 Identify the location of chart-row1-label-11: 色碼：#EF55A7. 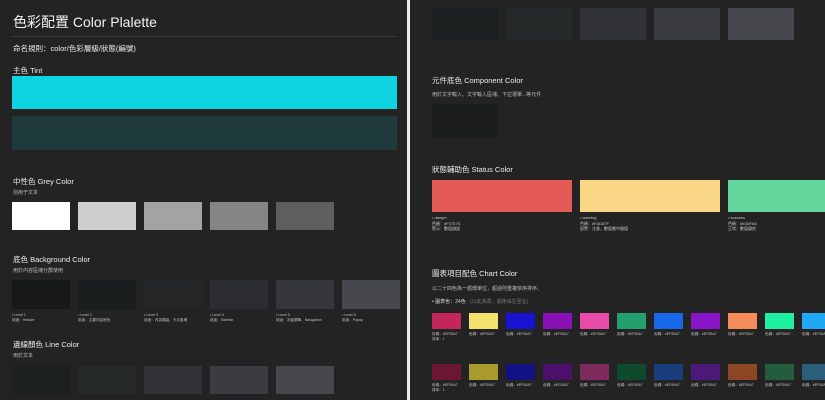
(813, 334).